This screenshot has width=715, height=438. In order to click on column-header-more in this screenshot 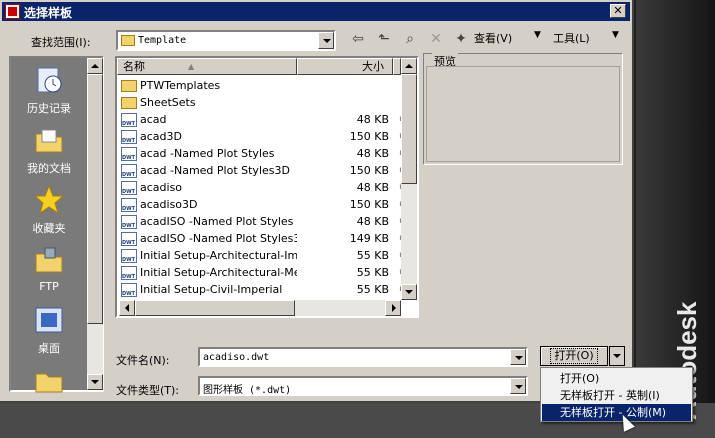, I will do `click(397, 66)`.